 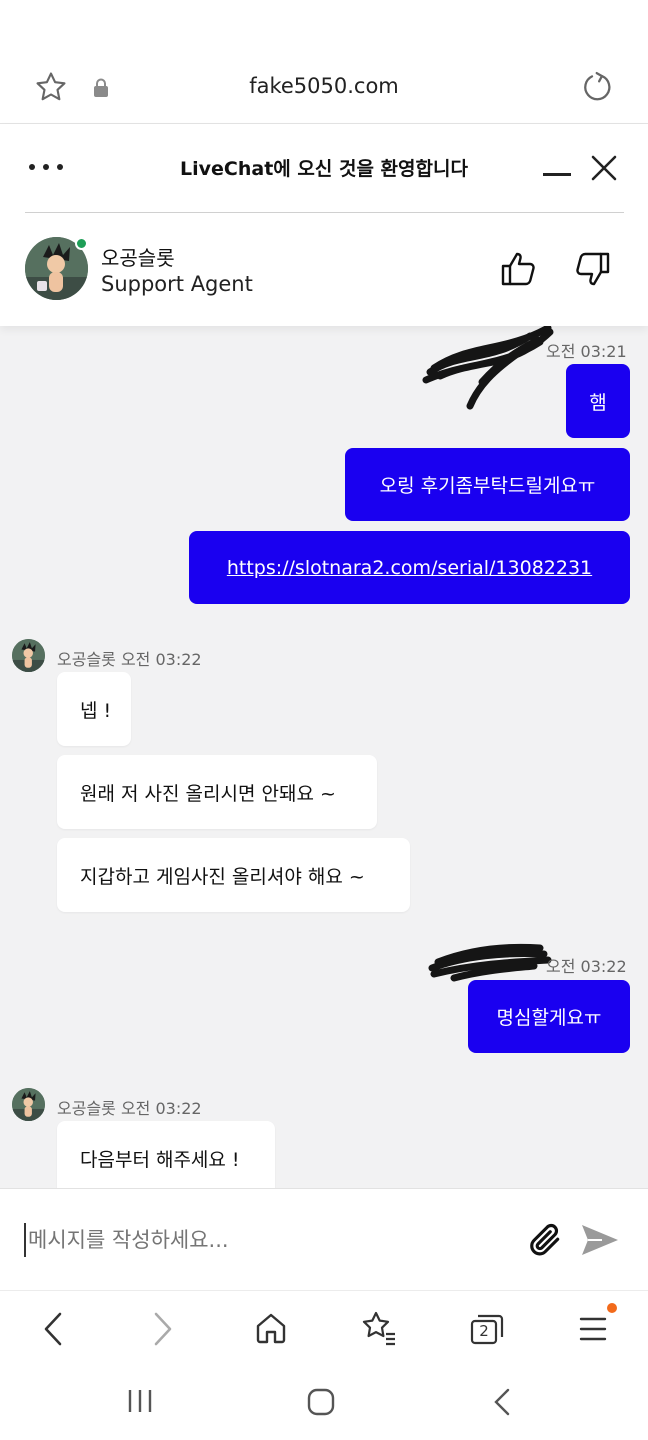 I want to click on outgoing-message: 햄, so click(x=598, y=401).